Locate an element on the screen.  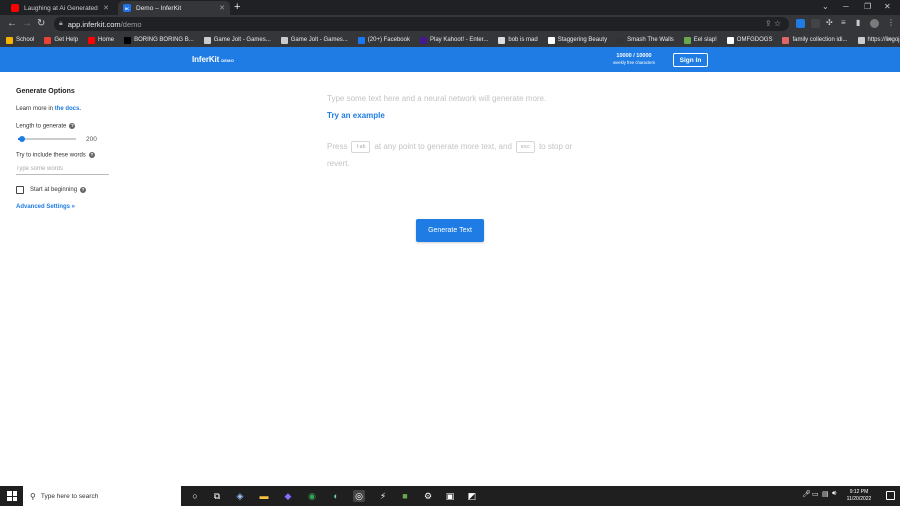
bookmark-item: (20+) Facebook is located at coordinates (383, 40).